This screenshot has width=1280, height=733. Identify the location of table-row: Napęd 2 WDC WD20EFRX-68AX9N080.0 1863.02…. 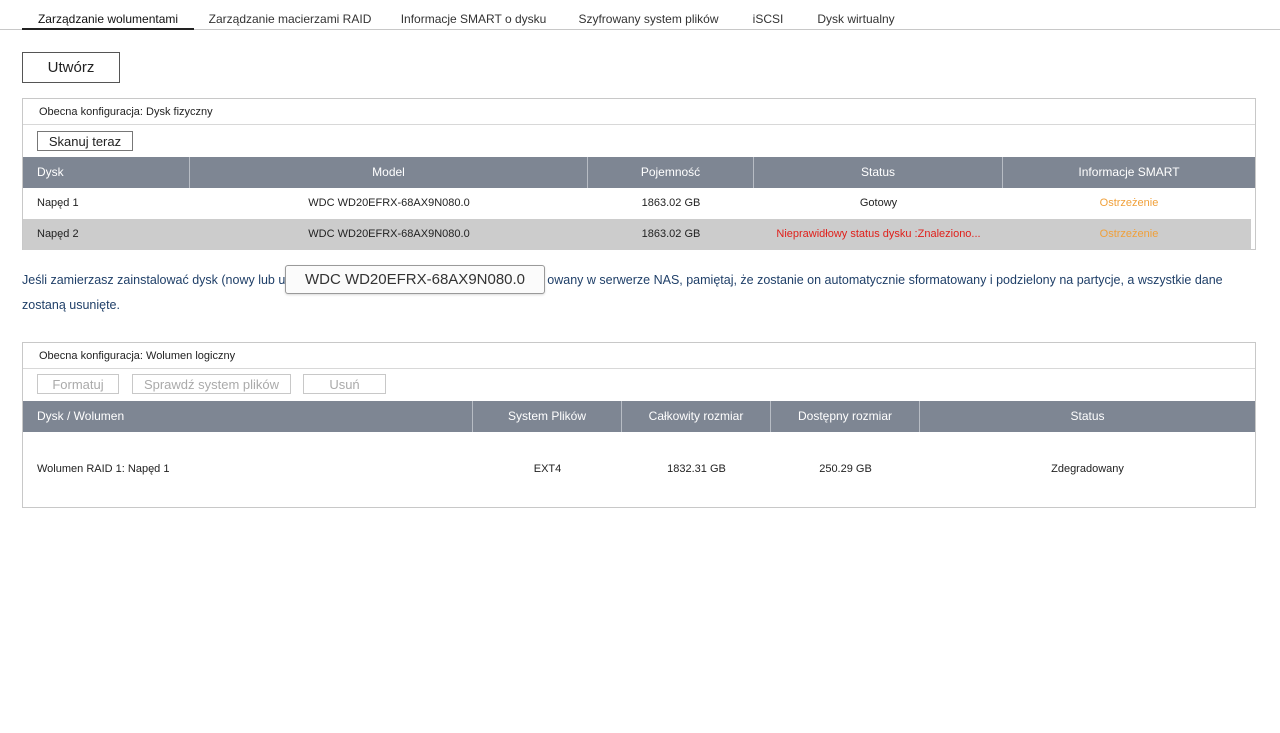
(637, 234).